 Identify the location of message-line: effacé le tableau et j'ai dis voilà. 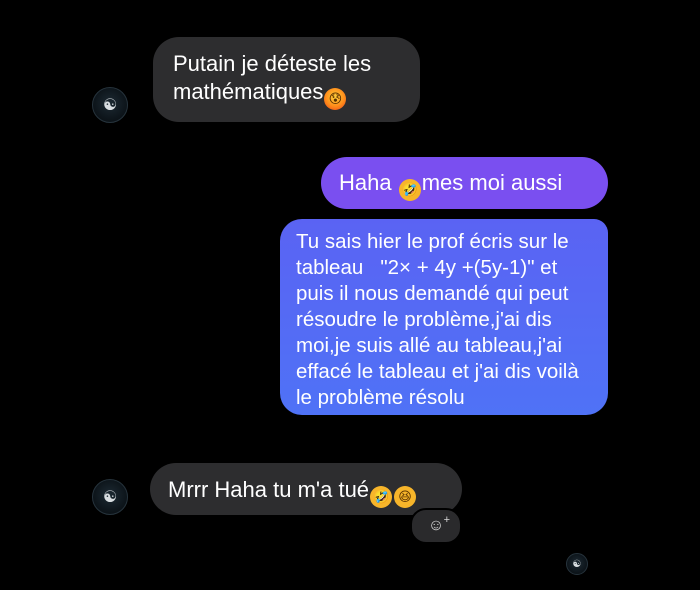
(437, 371).